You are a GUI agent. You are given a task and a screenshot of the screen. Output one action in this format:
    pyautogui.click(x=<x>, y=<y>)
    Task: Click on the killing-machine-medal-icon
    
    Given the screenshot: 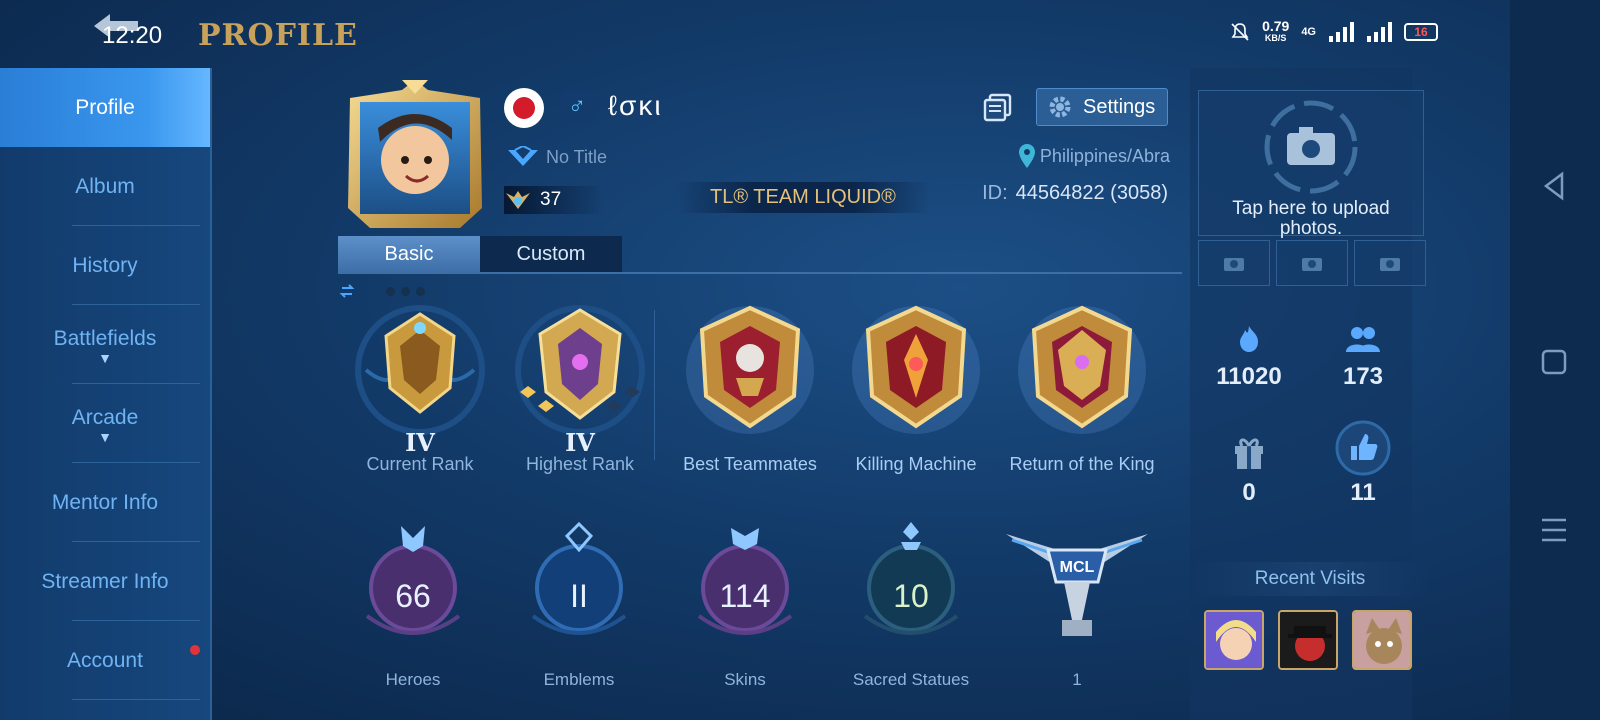 What is the action you would take?
    pyautogui.click(x=916, y=369)
    